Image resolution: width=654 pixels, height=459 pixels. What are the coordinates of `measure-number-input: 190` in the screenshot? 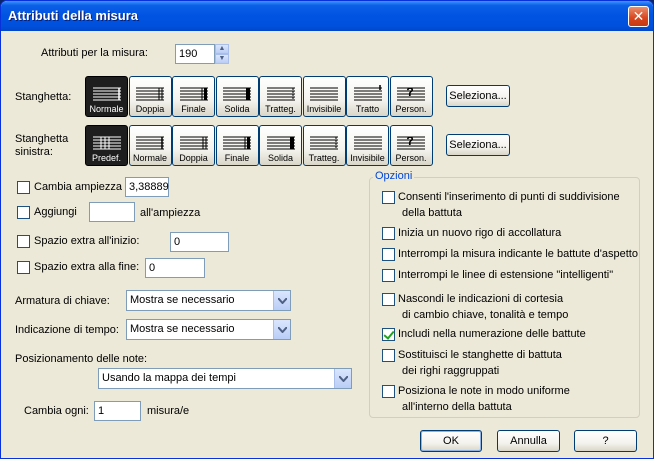 It's located at (195, 54).